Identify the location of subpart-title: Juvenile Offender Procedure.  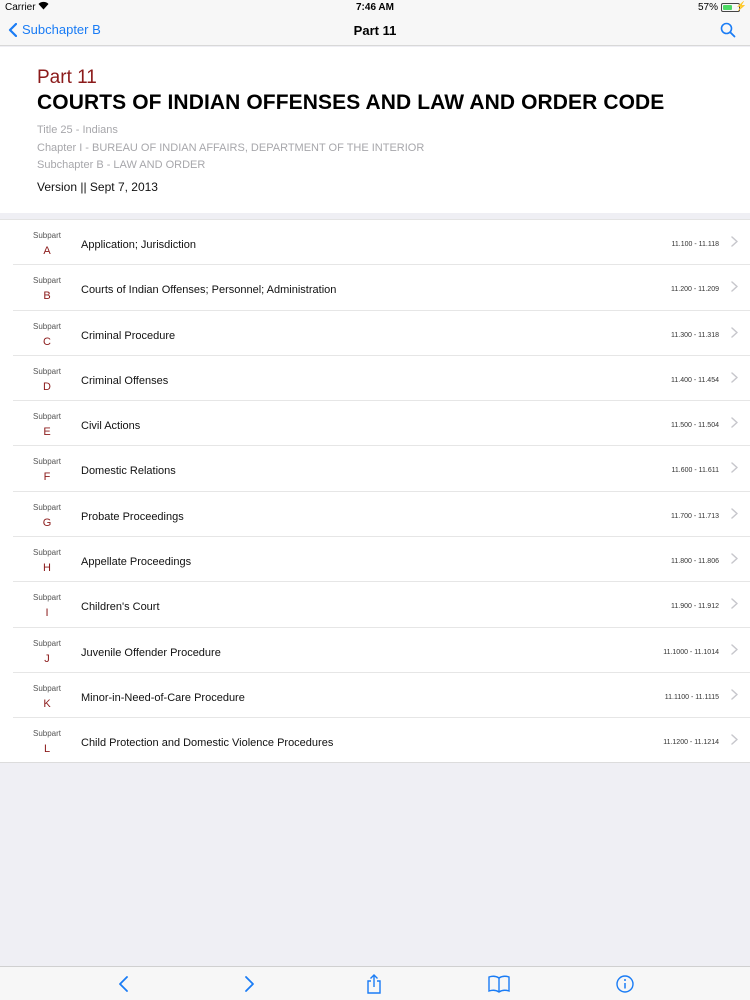
(151, 652).